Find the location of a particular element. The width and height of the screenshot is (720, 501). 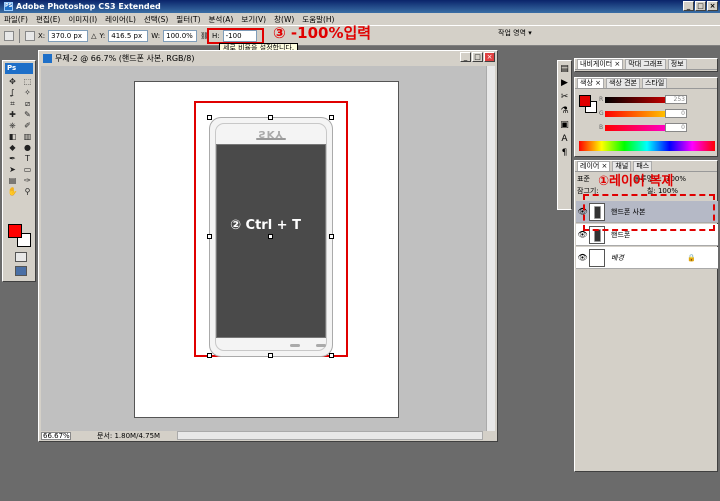

gradient-tool-icon: ▥ is located at coordinates (27, 137).